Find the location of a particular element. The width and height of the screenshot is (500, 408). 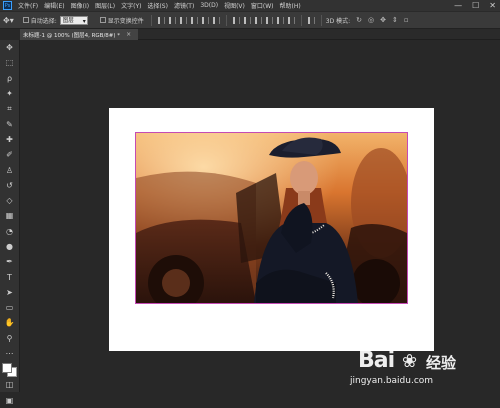

maximize-button: ☐ is located at coordinates (475, 5).